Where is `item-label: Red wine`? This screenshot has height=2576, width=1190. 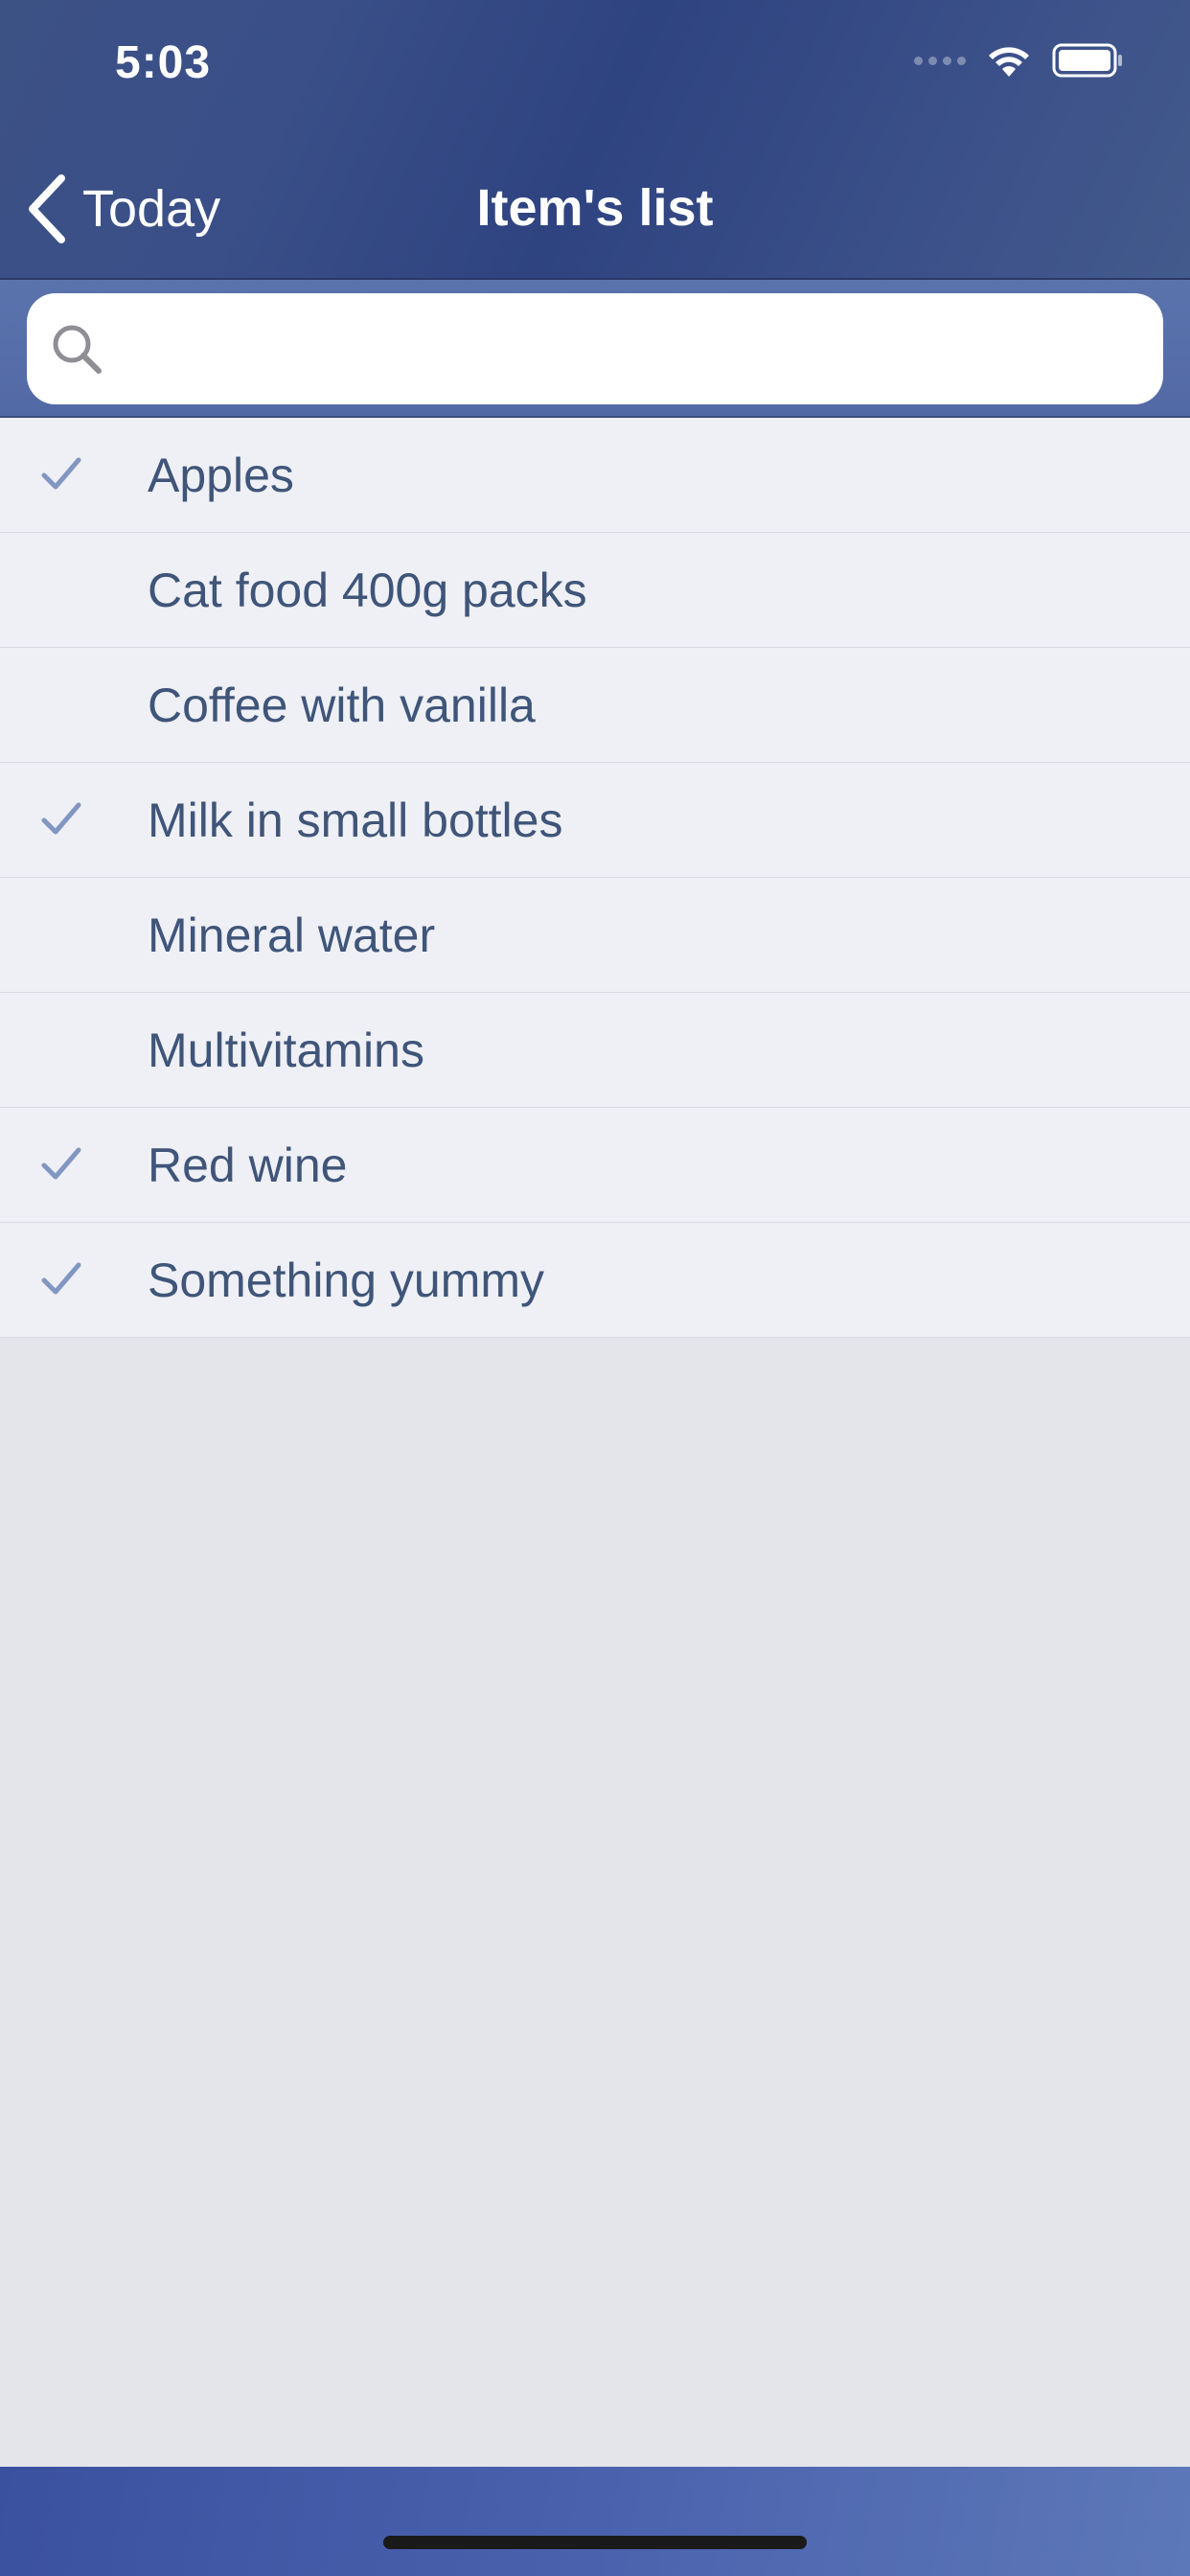 item-label: Red wine is located at coordinates (248, 1165).